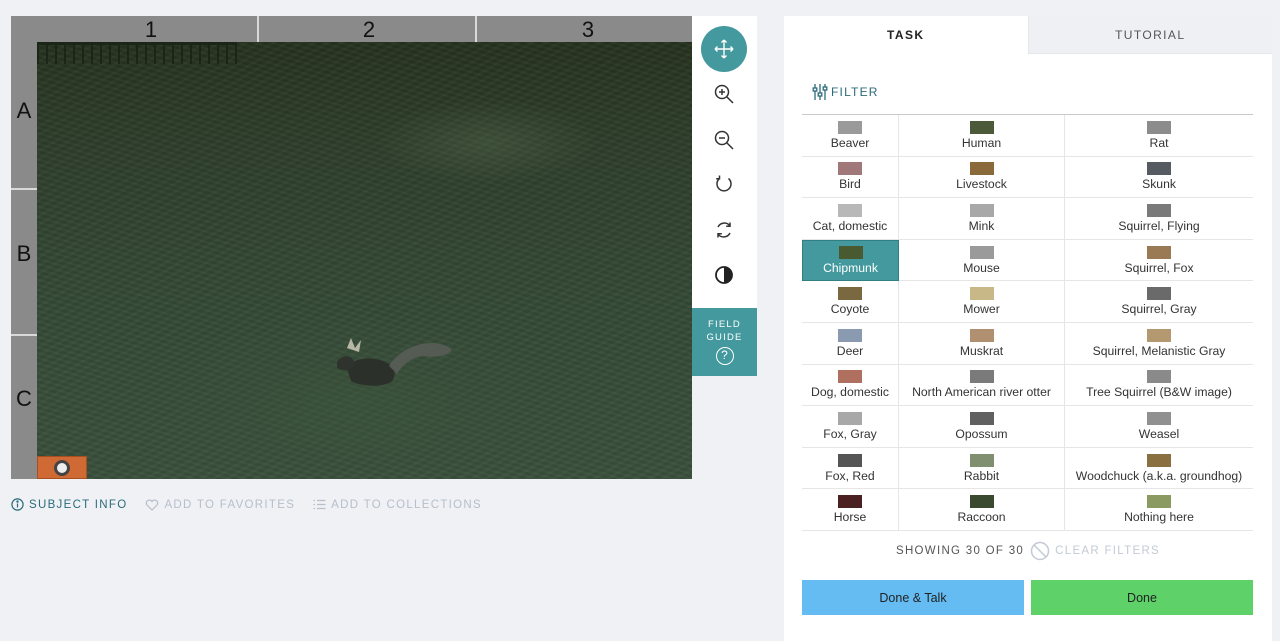 This screenshot has width=1280, height=641. I want to click on species-choice: Bird, so click(850, 177).